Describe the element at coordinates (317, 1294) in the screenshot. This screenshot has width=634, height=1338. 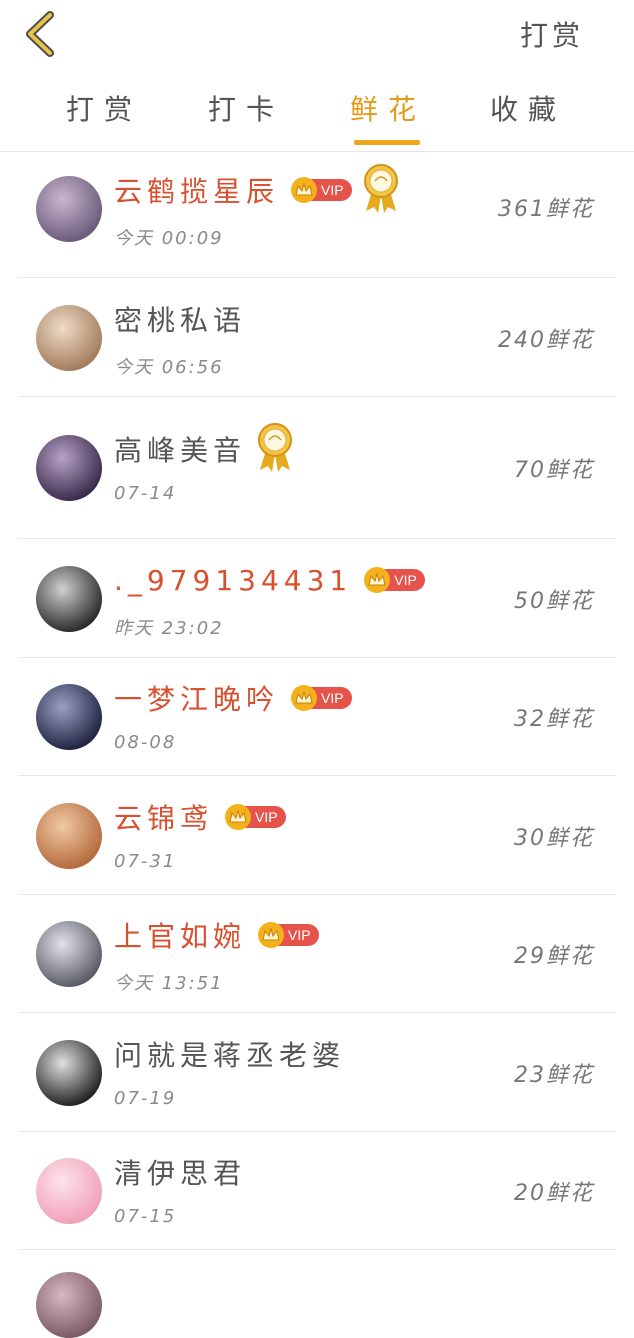
I see `list-item` at that location.